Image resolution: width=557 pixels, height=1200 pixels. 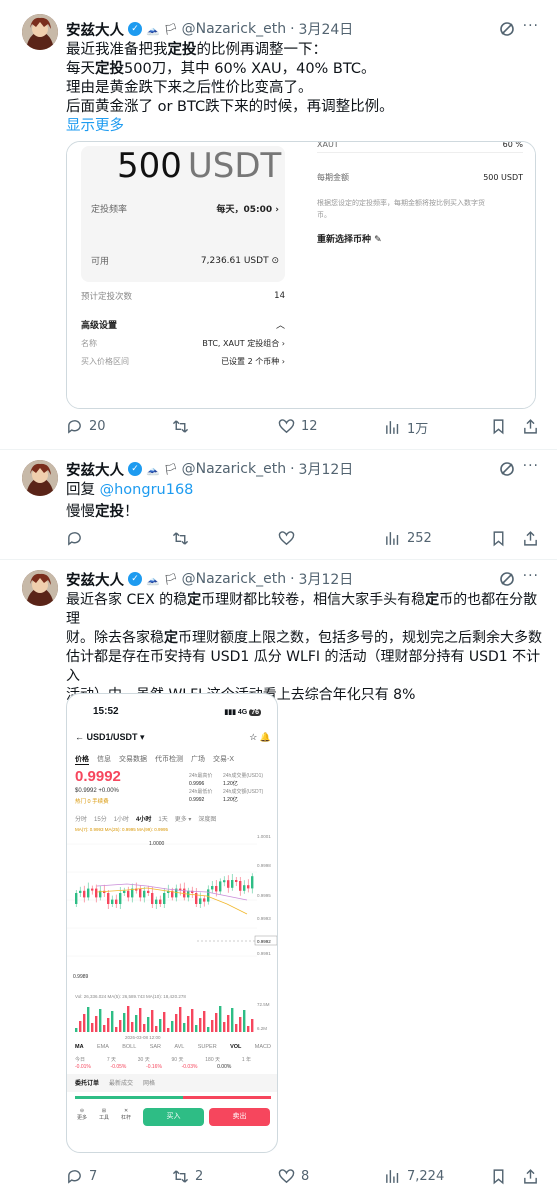 What do you see at coordinates (179, 1047) in the screenshot?
I see `indicator: AVL` at bounding box center [179, 1047].